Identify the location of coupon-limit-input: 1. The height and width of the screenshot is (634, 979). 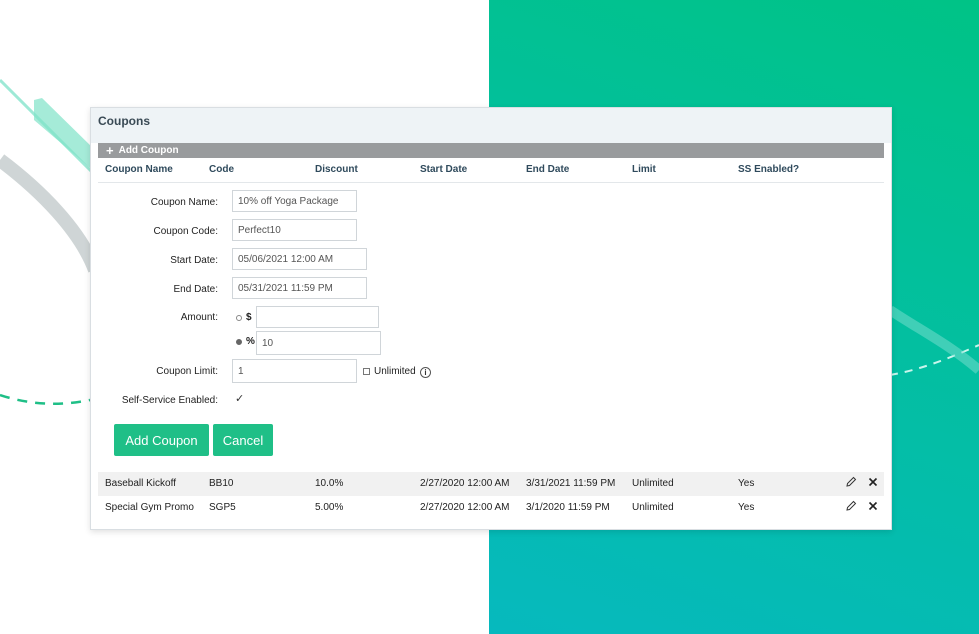
(294, 371).